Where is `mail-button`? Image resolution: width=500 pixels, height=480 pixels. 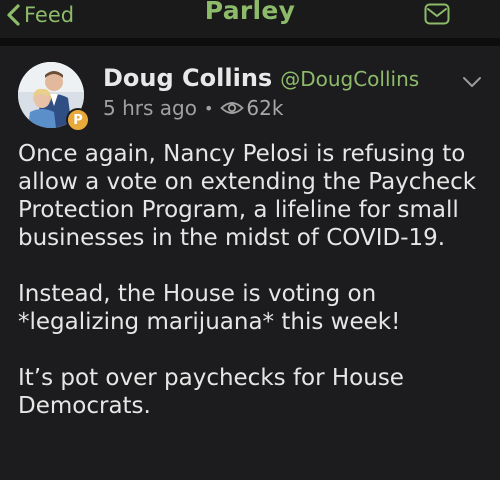
mail-button is located at coordinates (437, 16).